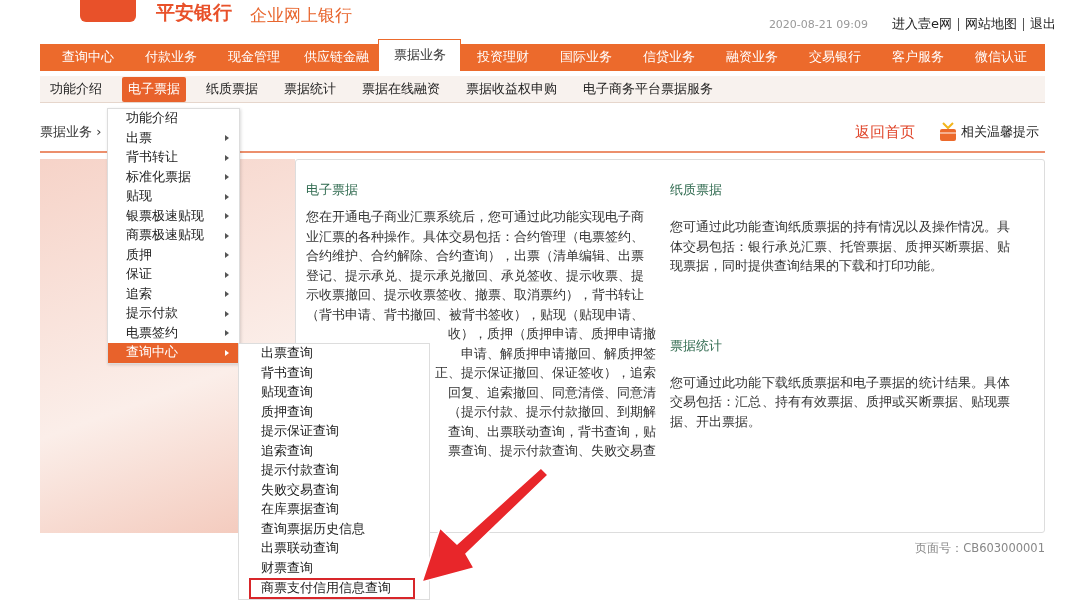 This screenshot has height=614, width=1090. What do you see at coordinates (173, 255) in the screenshot?
I see `menu-item: 质押` at bounding box center [173, 255].